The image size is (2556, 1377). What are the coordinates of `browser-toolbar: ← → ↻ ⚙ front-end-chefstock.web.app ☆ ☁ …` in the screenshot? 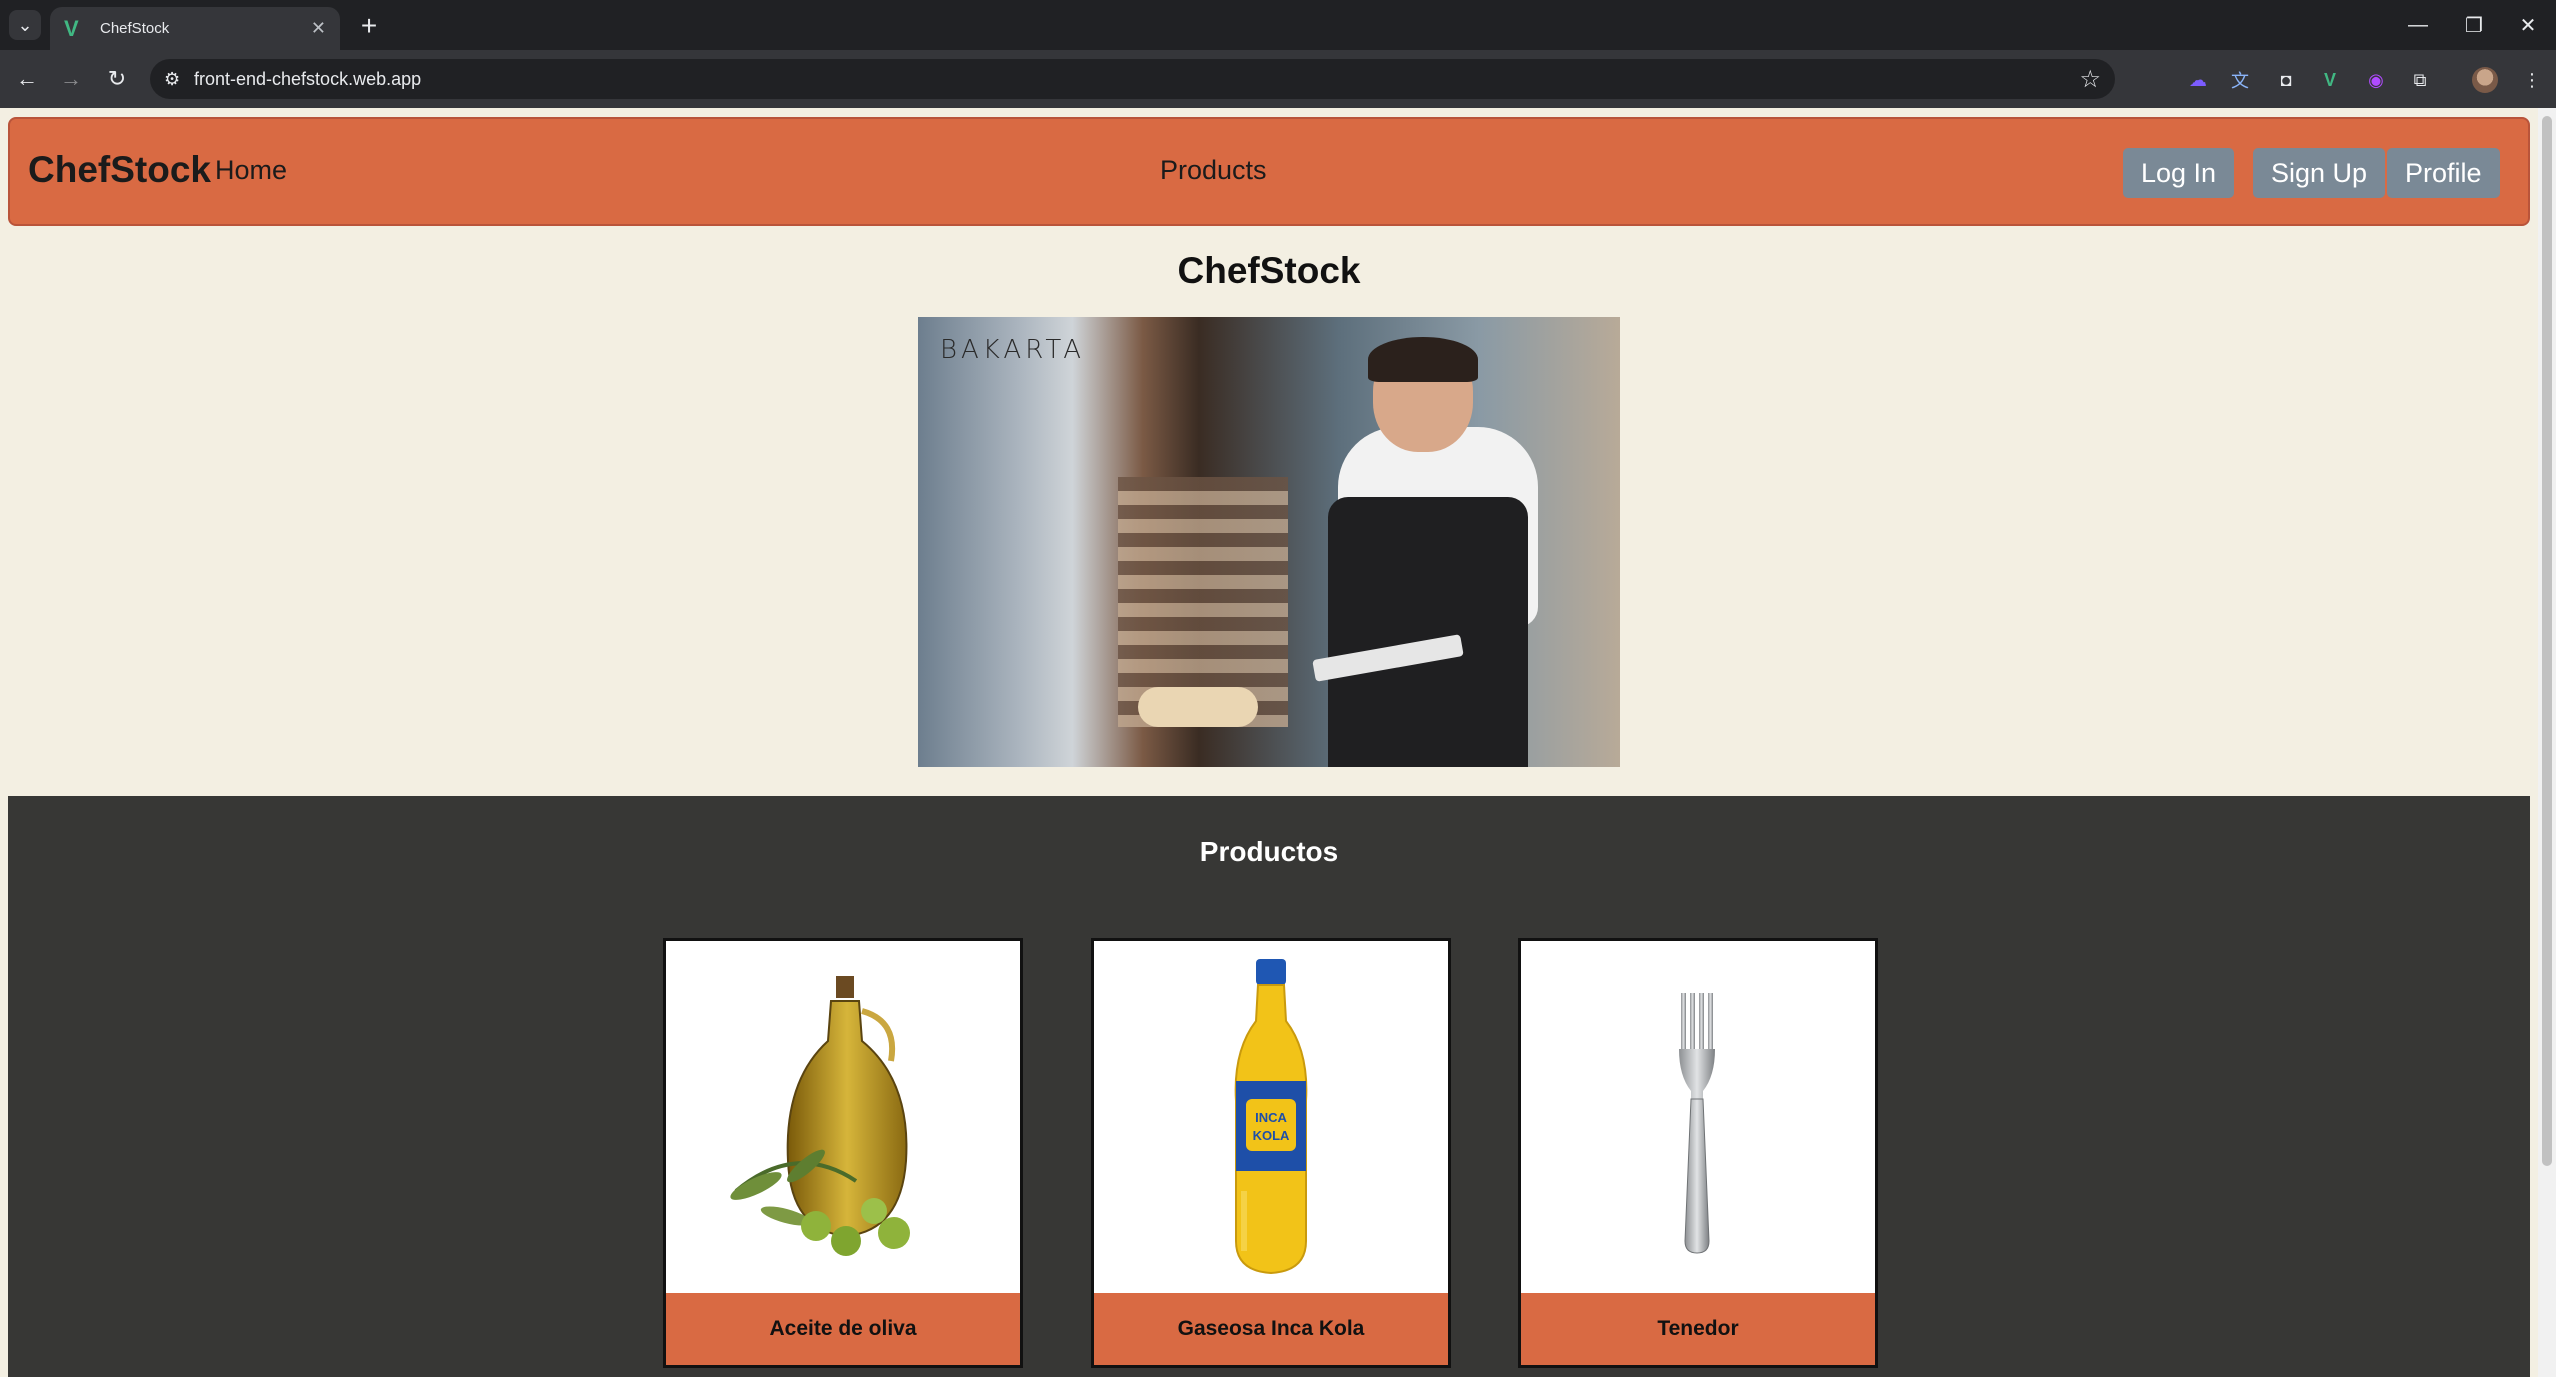 It's located at (1278, 79).